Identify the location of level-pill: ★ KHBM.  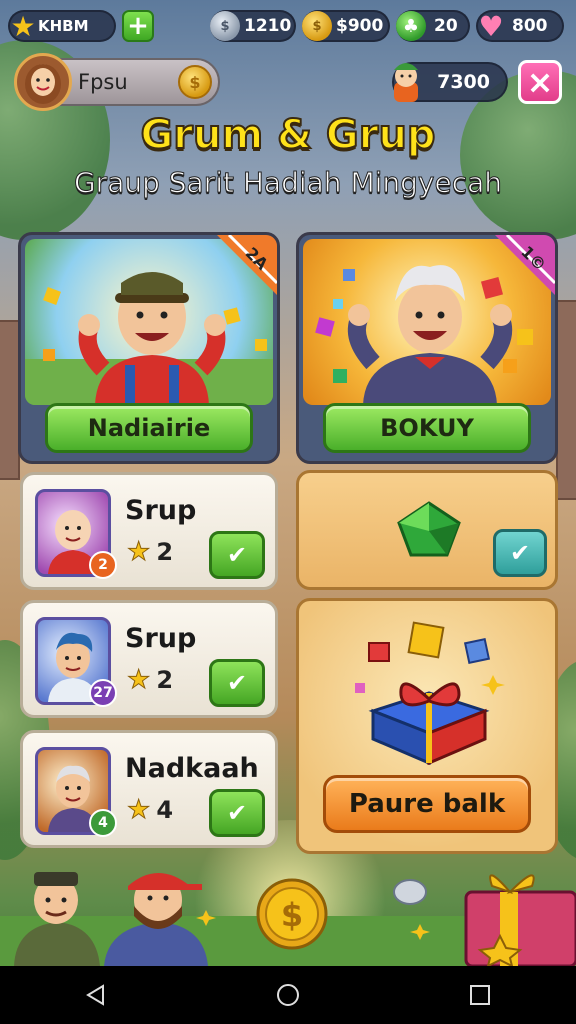
(62, 26).